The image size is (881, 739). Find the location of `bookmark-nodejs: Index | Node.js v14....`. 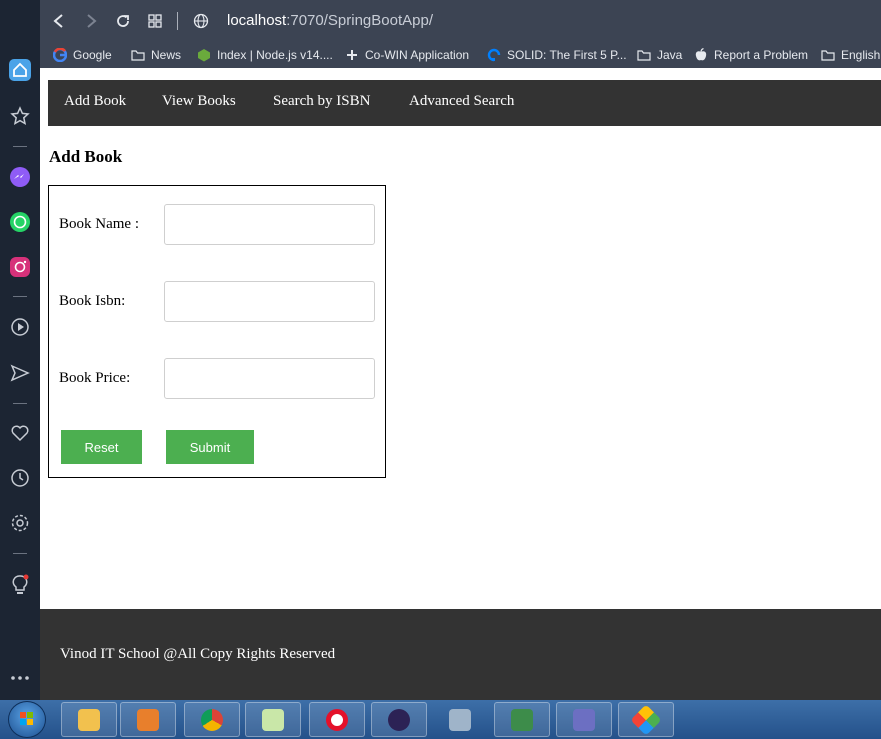

bookmark-nodejs: Index | Node.js v14.... is located at coordinates (265, 55).